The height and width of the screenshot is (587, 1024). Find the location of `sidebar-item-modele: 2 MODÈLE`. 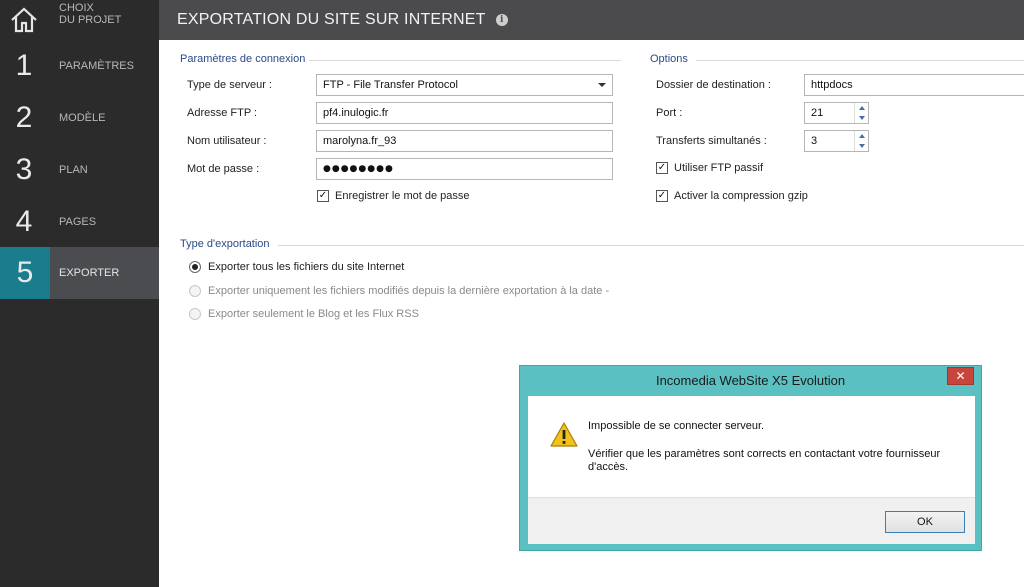

sidebar-item-modele: 2 MODÈLE is located at coordinates (79, 118).